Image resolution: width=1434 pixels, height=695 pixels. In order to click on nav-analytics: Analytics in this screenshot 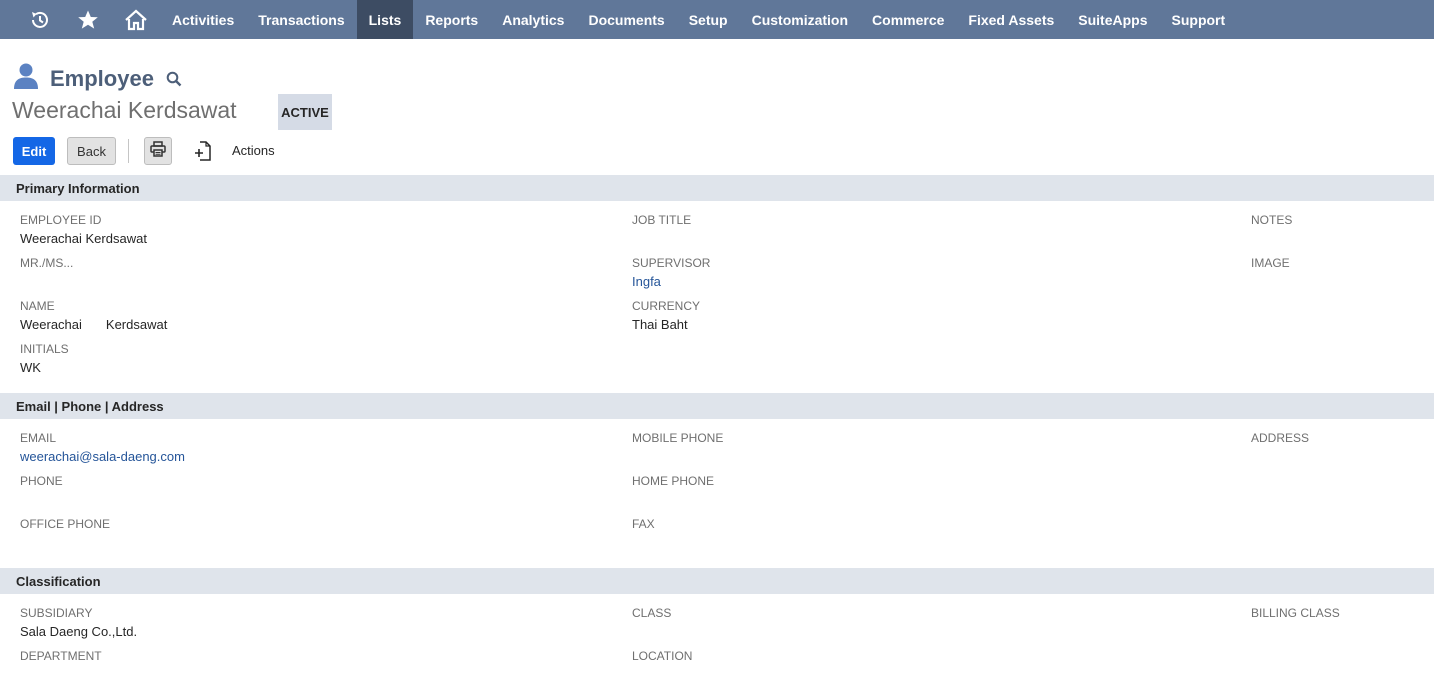, I will do `click(533, 19)`.